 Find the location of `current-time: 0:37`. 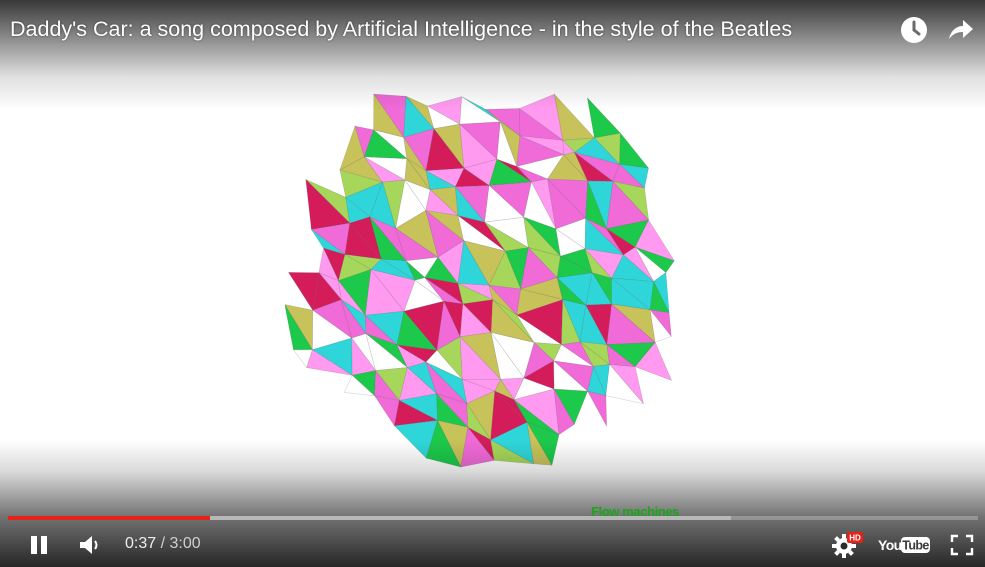

current-time: 0:37 is located at coordinates (141, 543).